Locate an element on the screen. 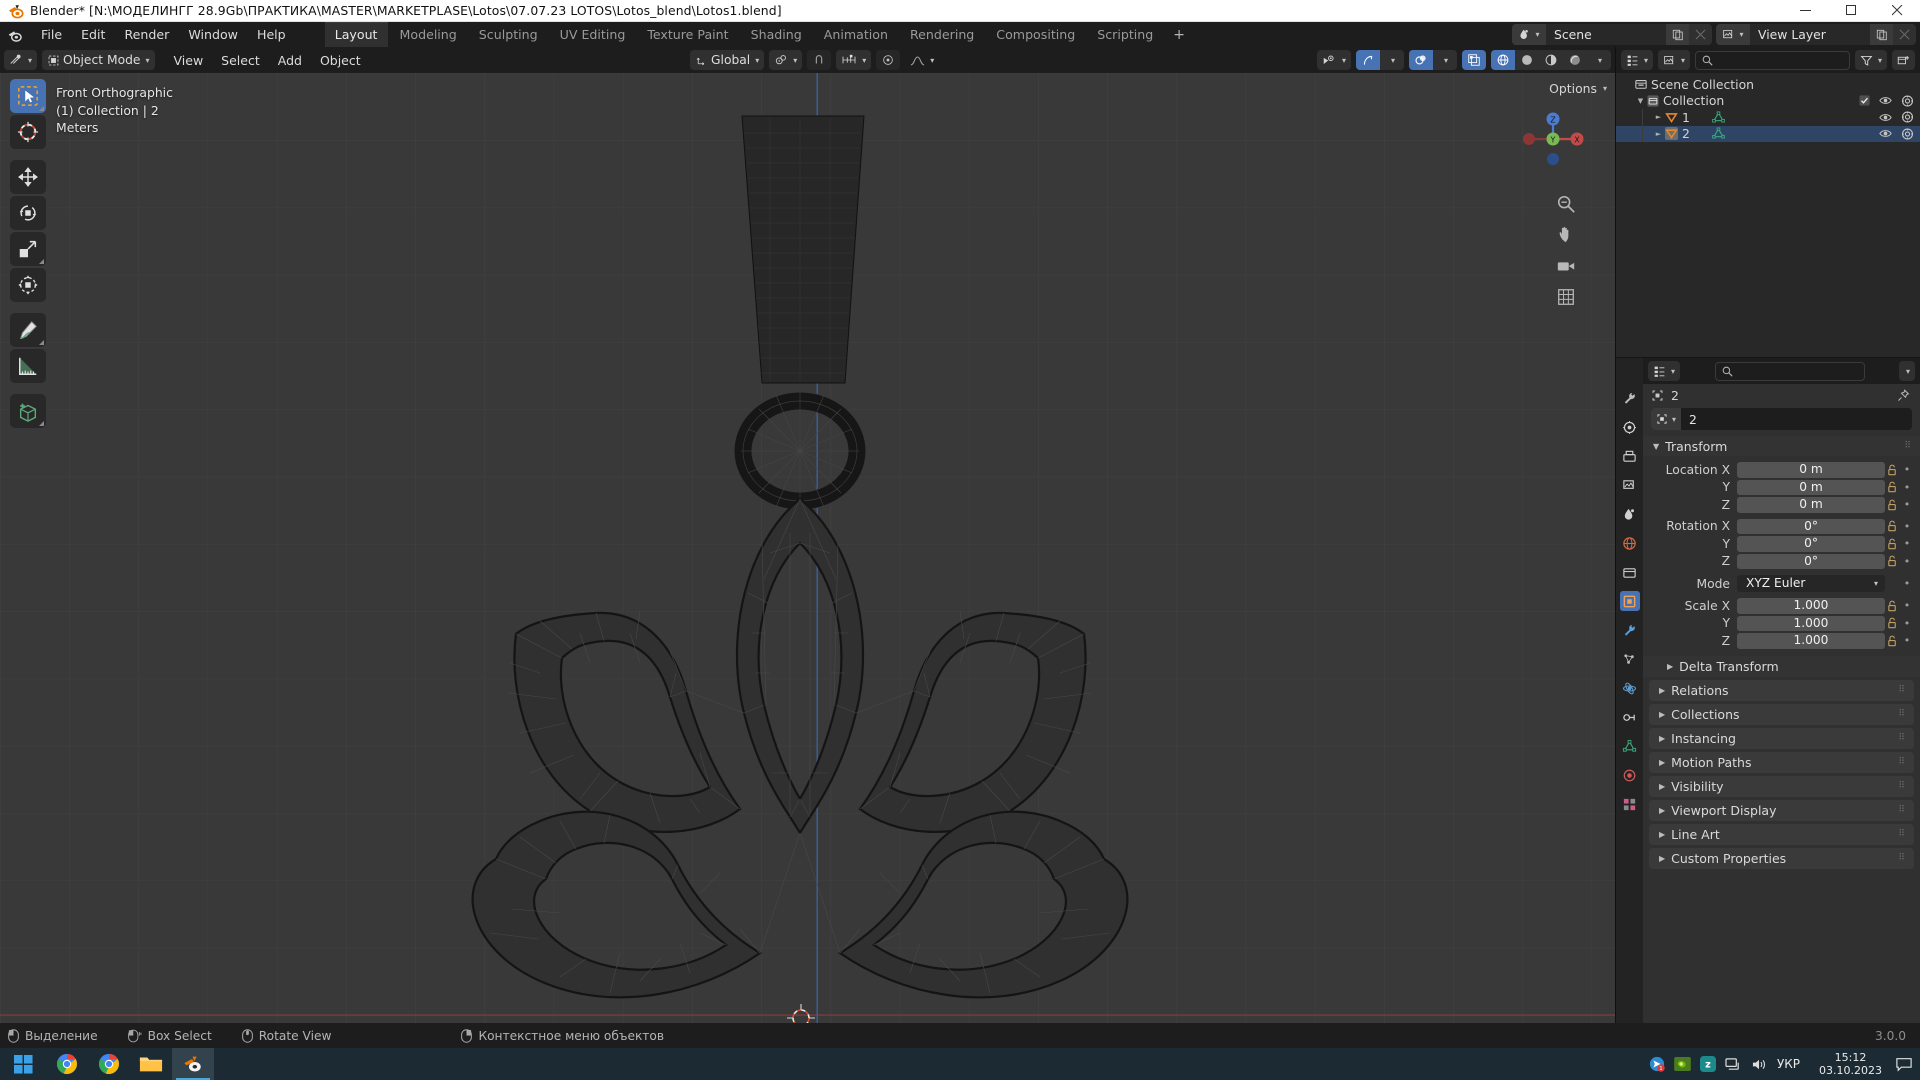 This screenshot has width=1920, height=1080. tab-physics-properties is located at coordinates (1630, 688).